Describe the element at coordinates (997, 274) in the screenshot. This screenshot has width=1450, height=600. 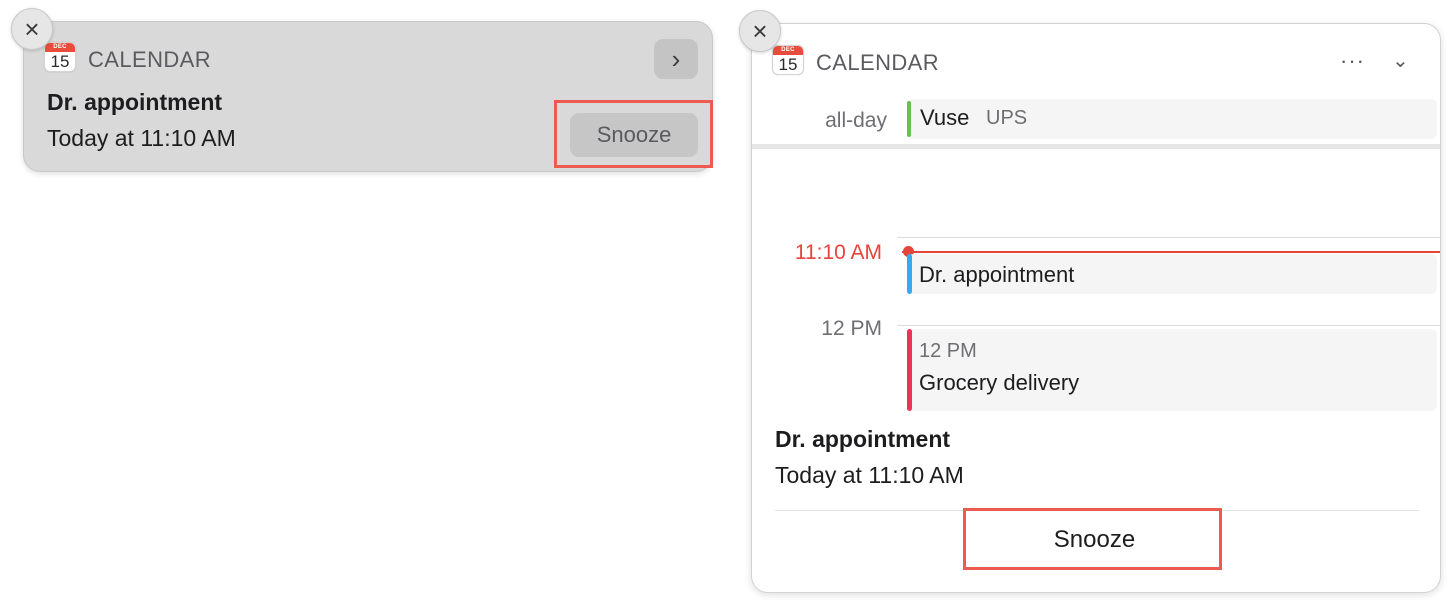
I see `timeline-event-title: Dr. appointment` at that location.